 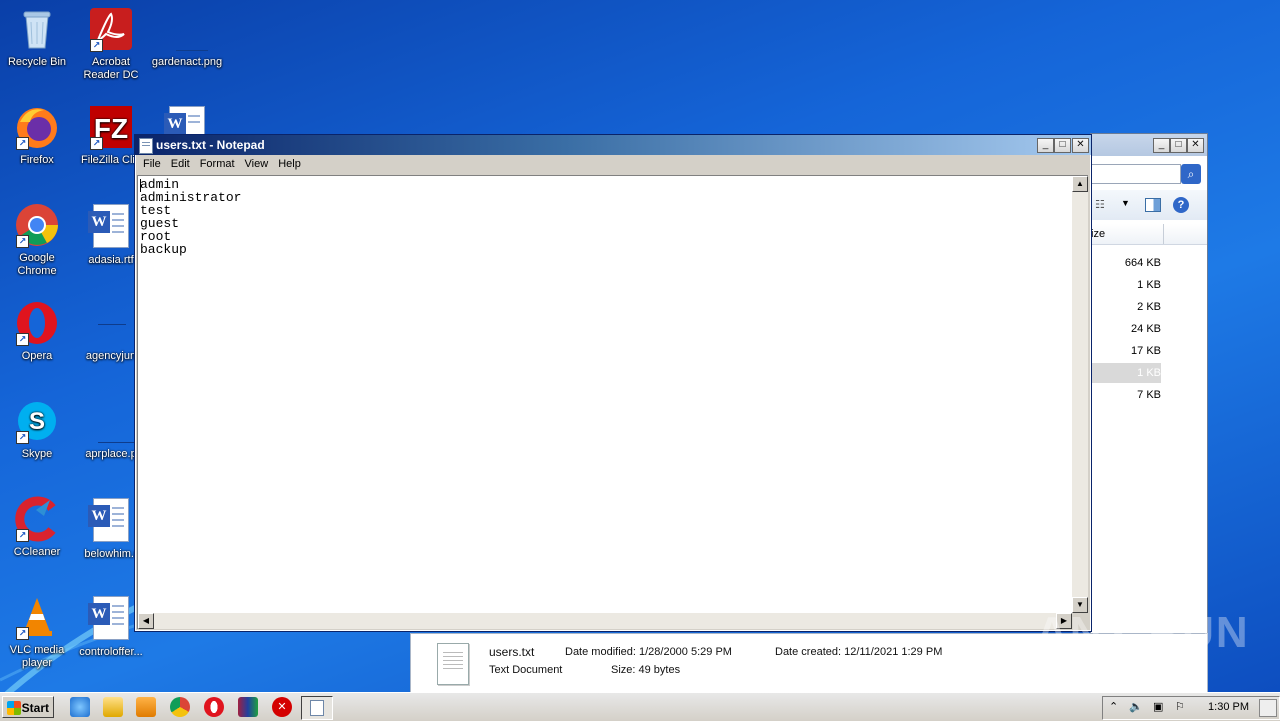 What do you see at coordinates (37, 62) in the screenshot?
I see `desktop-icon-label: Recycle Bin` at bounding box center [37, 62].